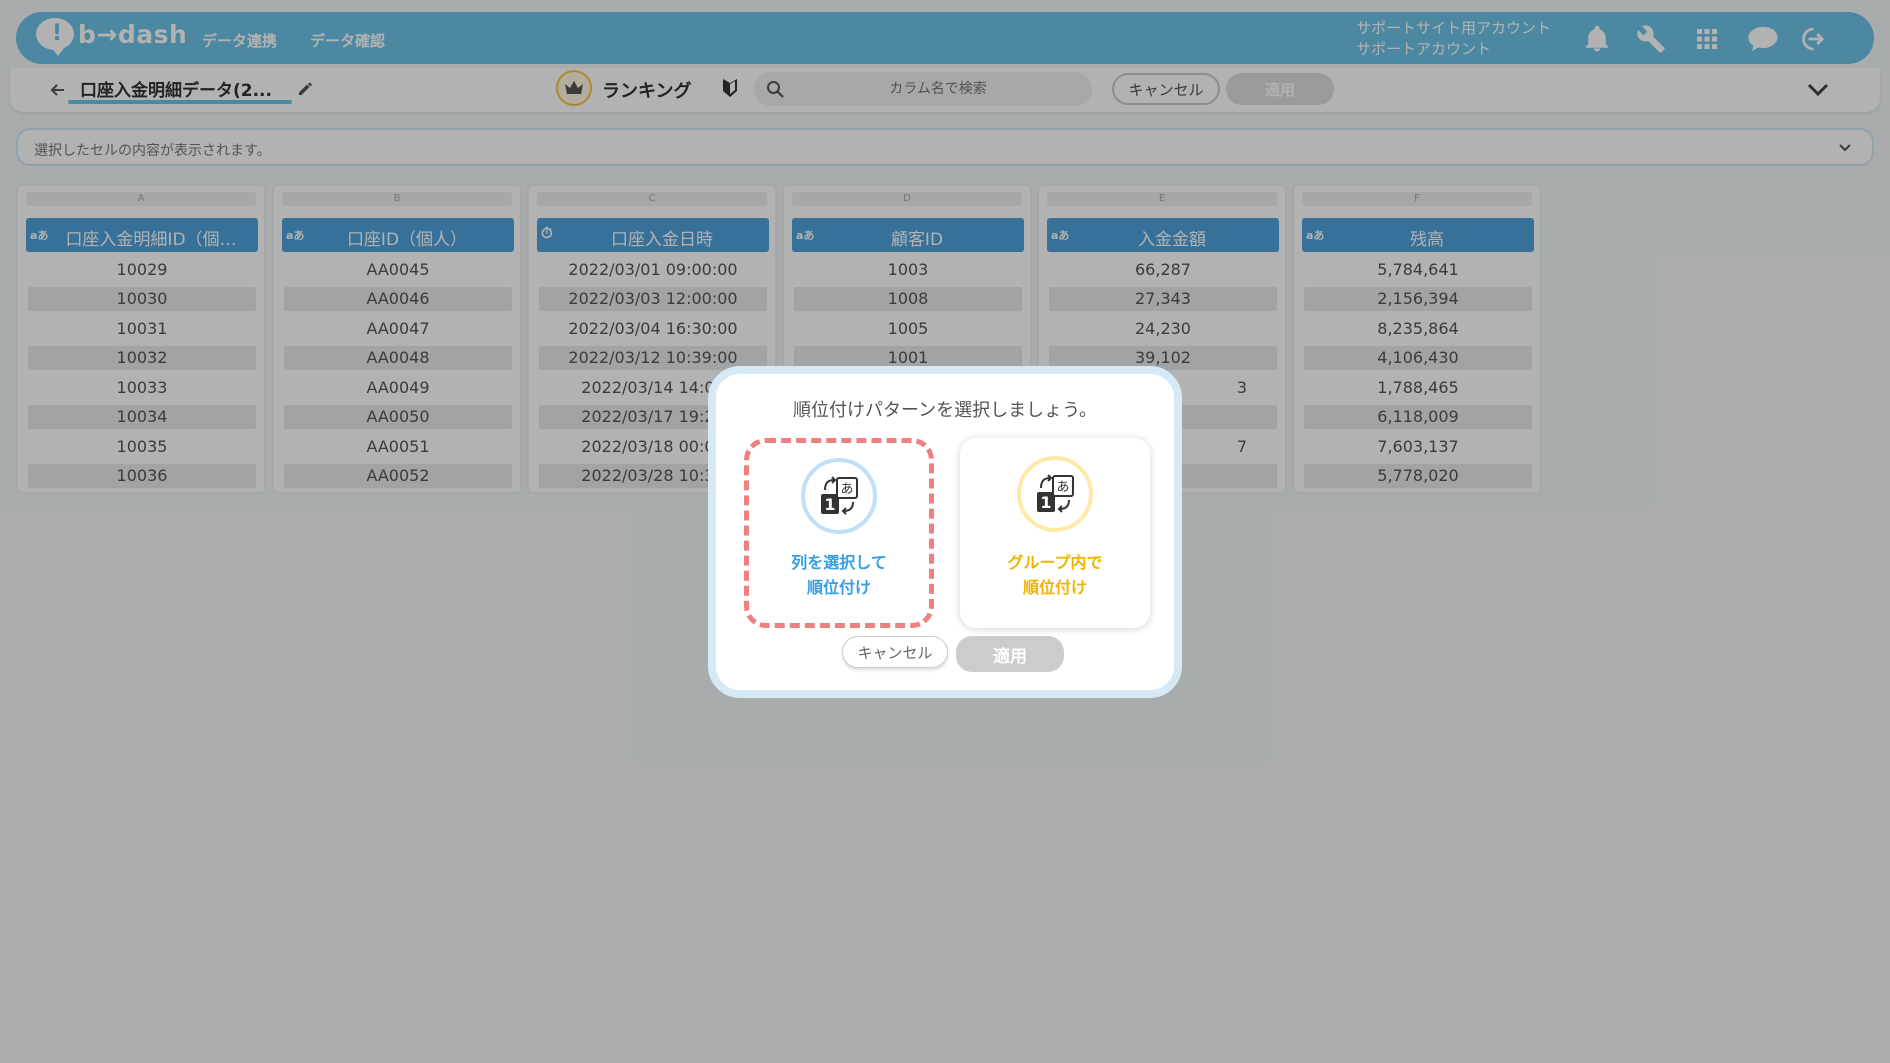 The width and height of the screenshot is (1890, 1063). Describe the element at coordinates (1010, 654) in the screenshot. I see `dialog-apply-button: 適用` at that location.